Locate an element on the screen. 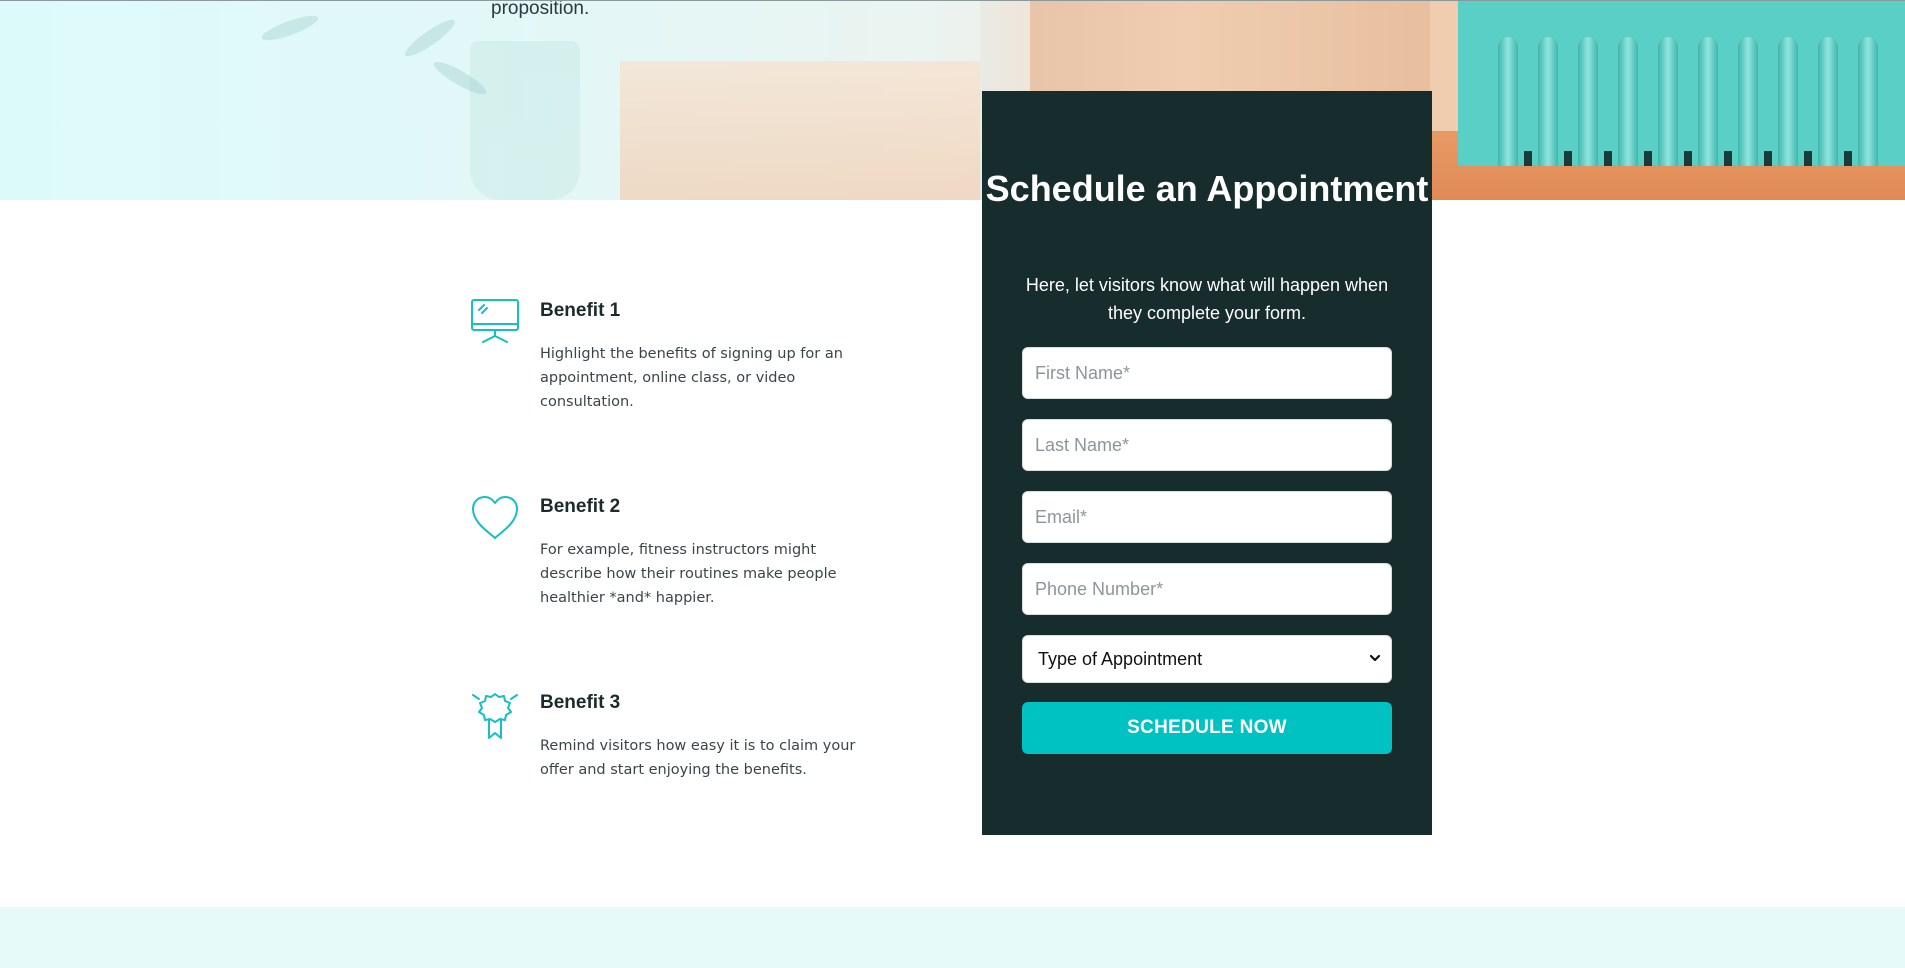 This screenshot has width=1905, height=968. schedule-now-button: SCHEDULE NOW is located at coordinates (1207, 728).